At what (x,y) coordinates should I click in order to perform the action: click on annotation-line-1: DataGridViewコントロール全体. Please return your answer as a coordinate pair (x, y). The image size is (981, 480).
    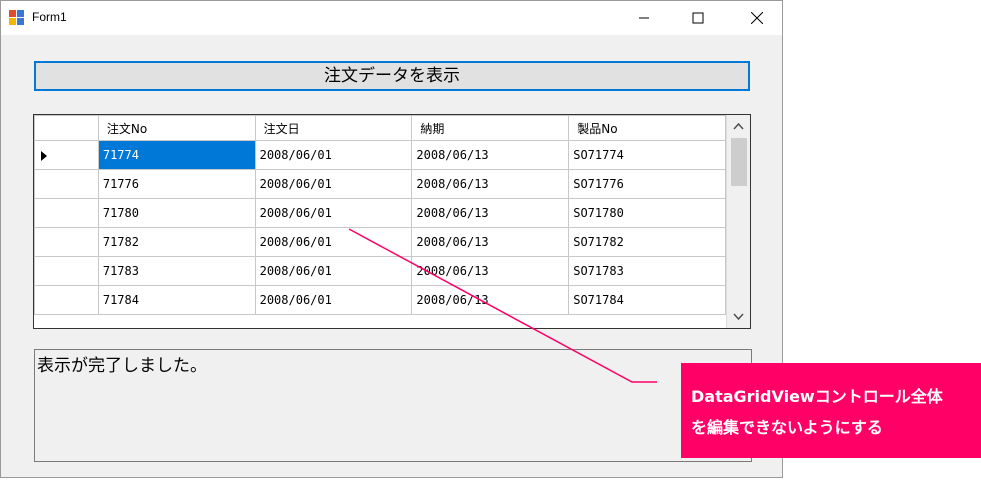
    Looking at the image, I should click on (817, 396).